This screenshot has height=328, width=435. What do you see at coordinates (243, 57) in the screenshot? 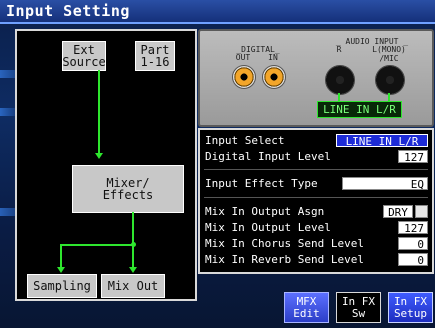
I see `digital-out-label: OUT` at bounding box center [243, 57].